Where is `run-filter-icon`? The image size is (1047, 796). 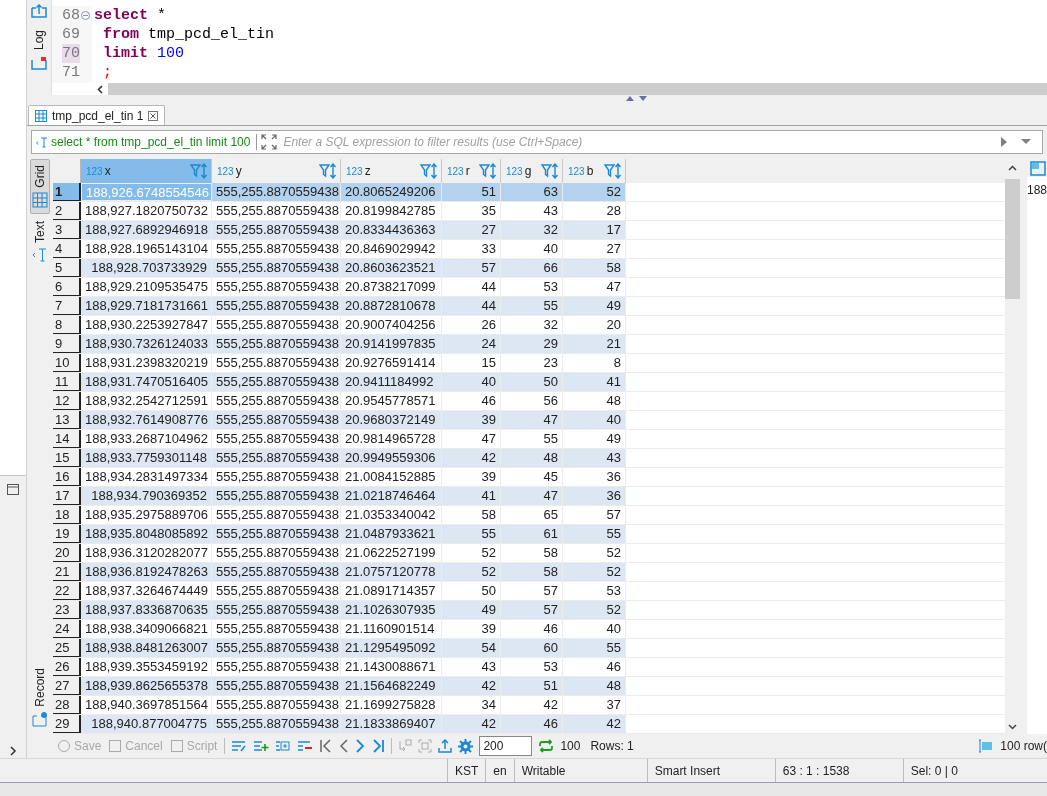
run-filter-icon is located at coordinates (1004, 142).